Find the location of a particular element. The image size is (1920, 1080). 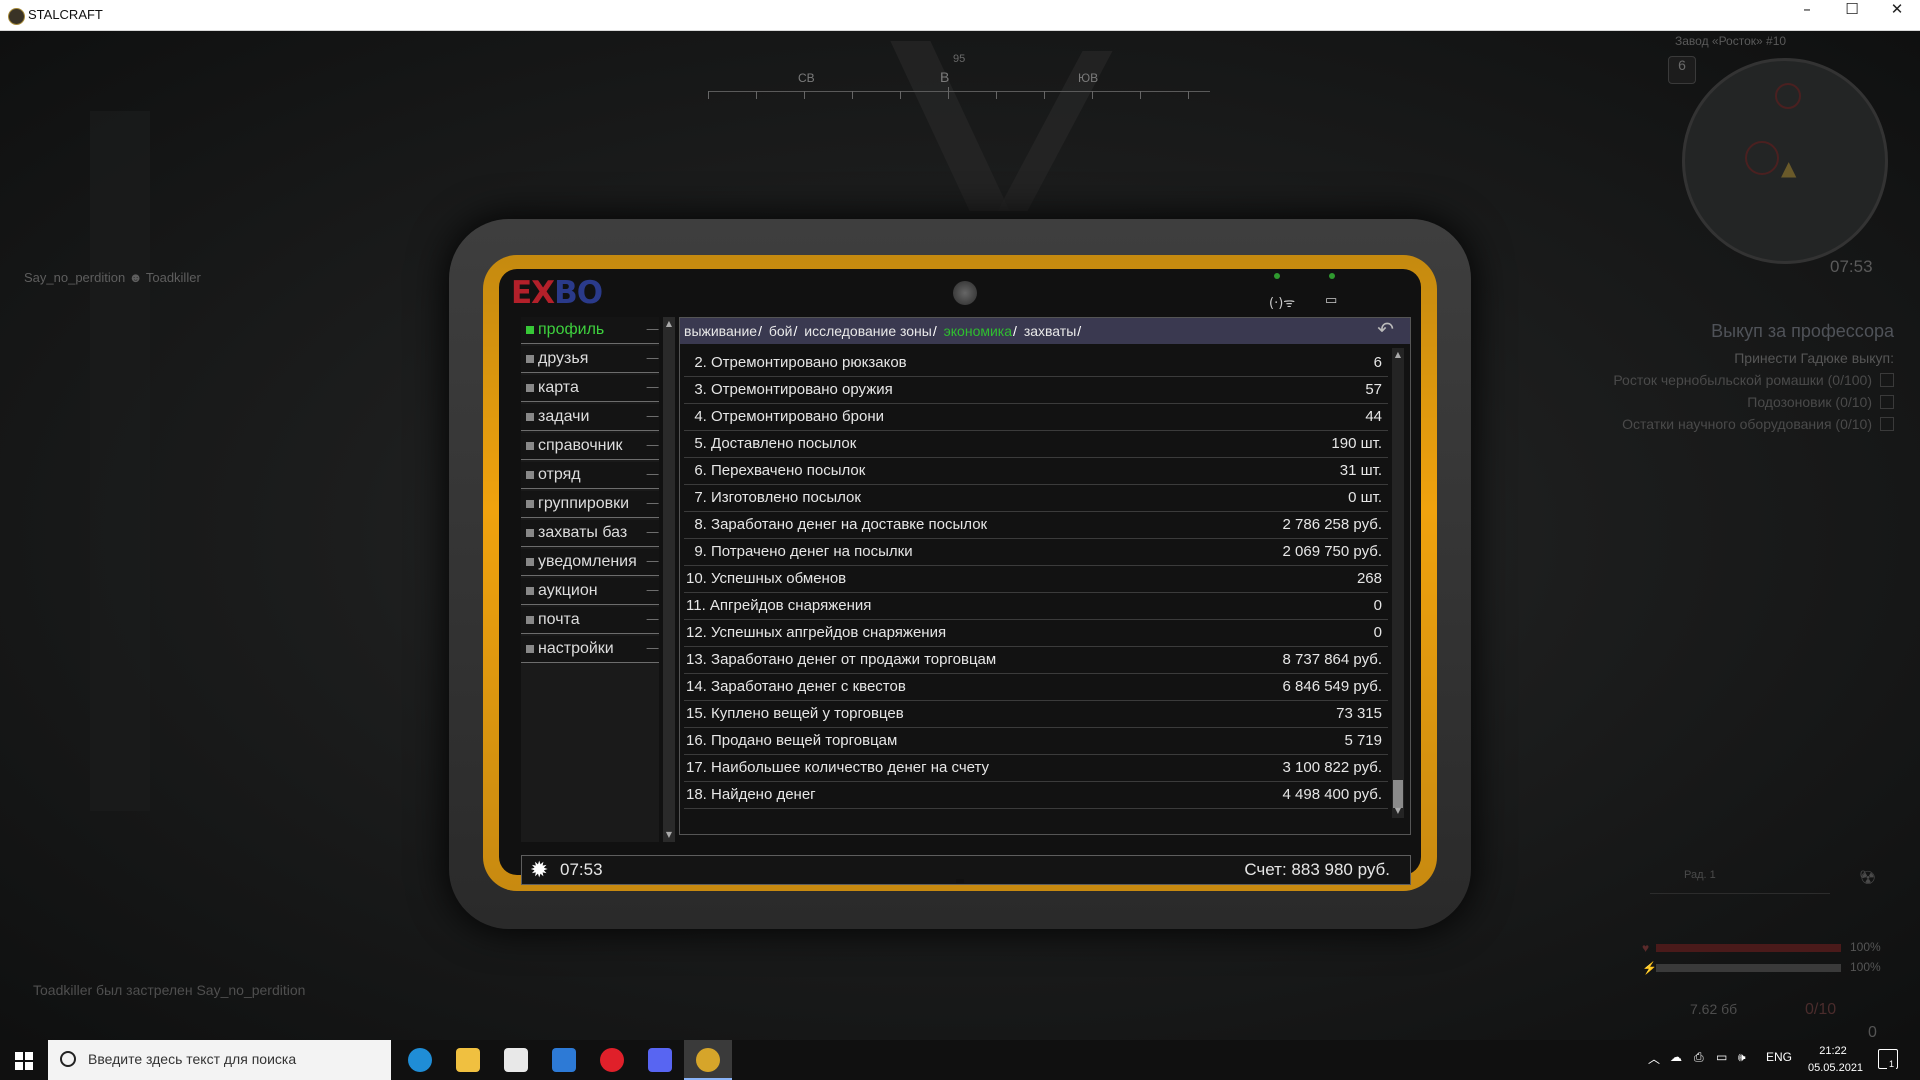

mail-icon is located at coordinates (564, 1060).